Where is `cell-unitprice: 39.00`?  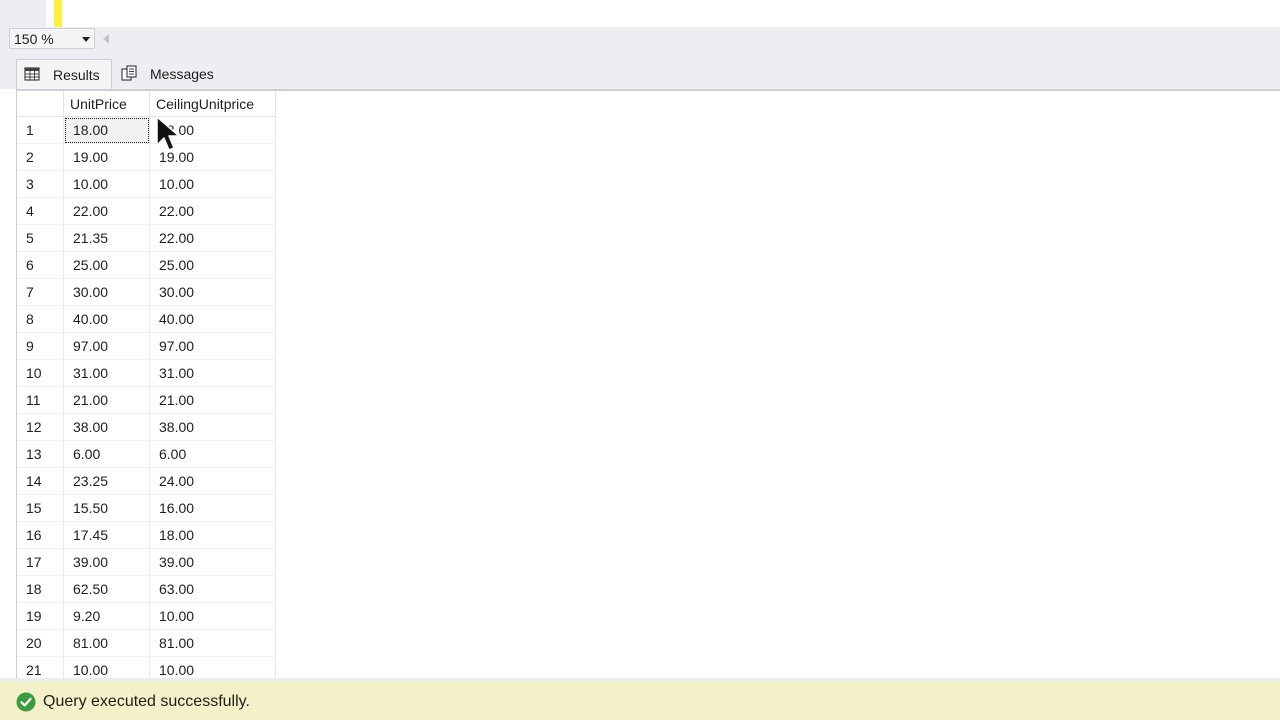 cell-unitprice: 39.00 is located at coordinates (106, 562).